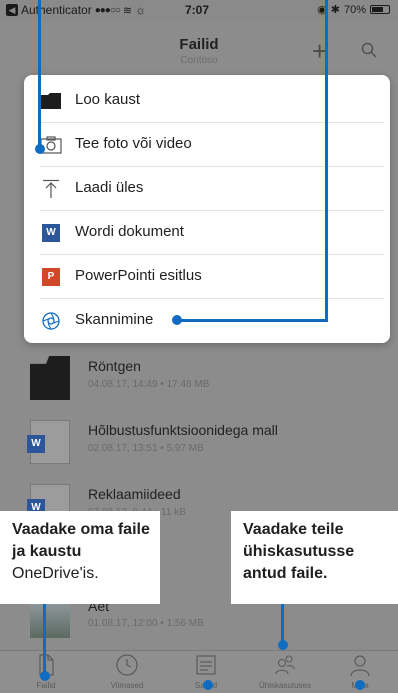 The height and width of the screenshot is (693, 398). I want to click on callout-files-text: OneDrive'is., so click(55, 573).